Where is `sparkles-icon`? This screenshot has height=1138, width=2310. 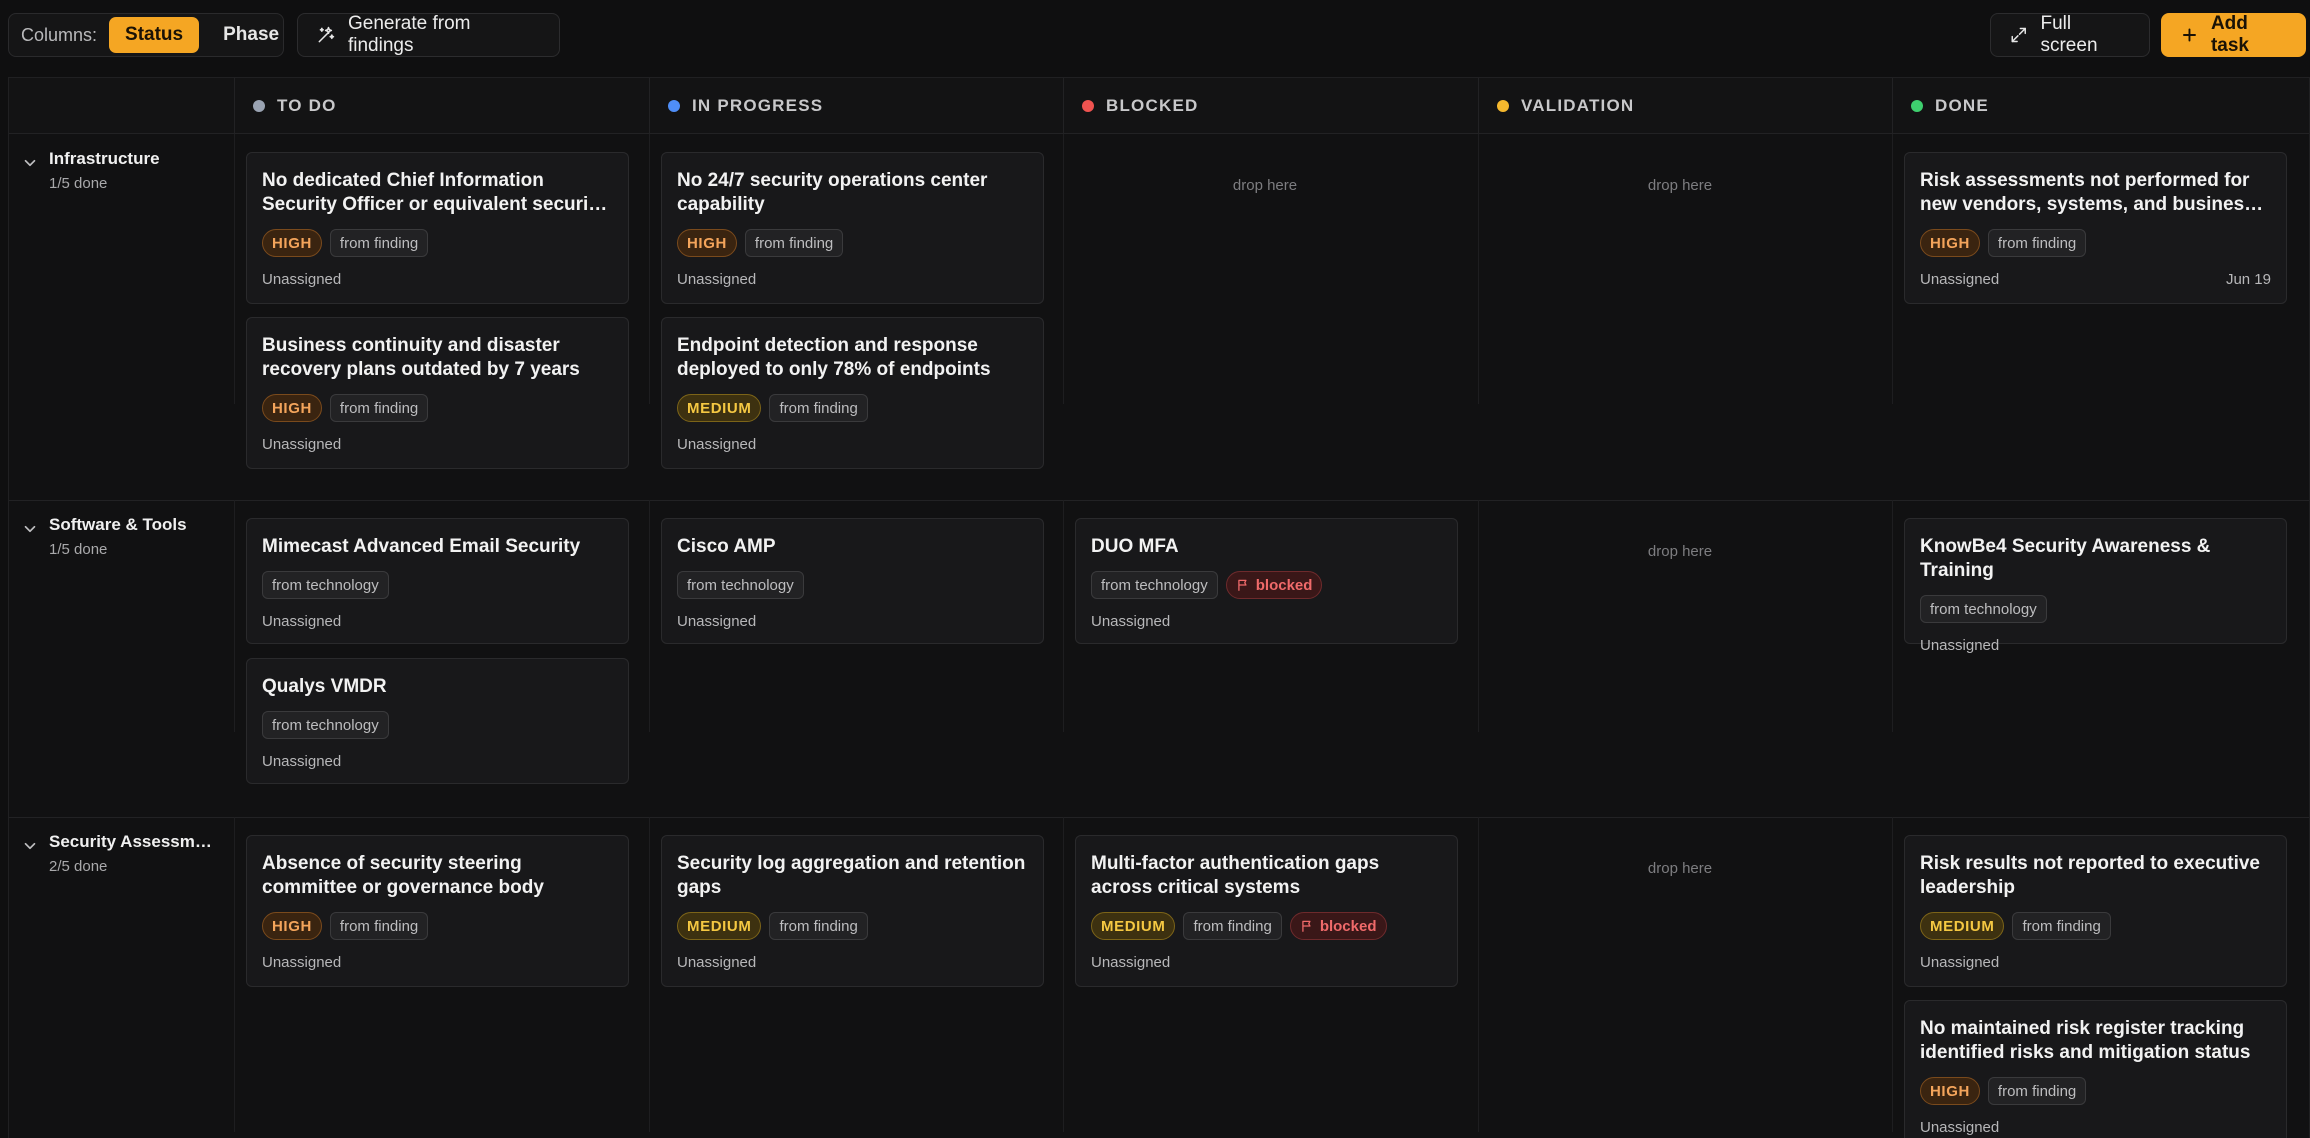
sparkles-icon is located at coordinates (326, 34).